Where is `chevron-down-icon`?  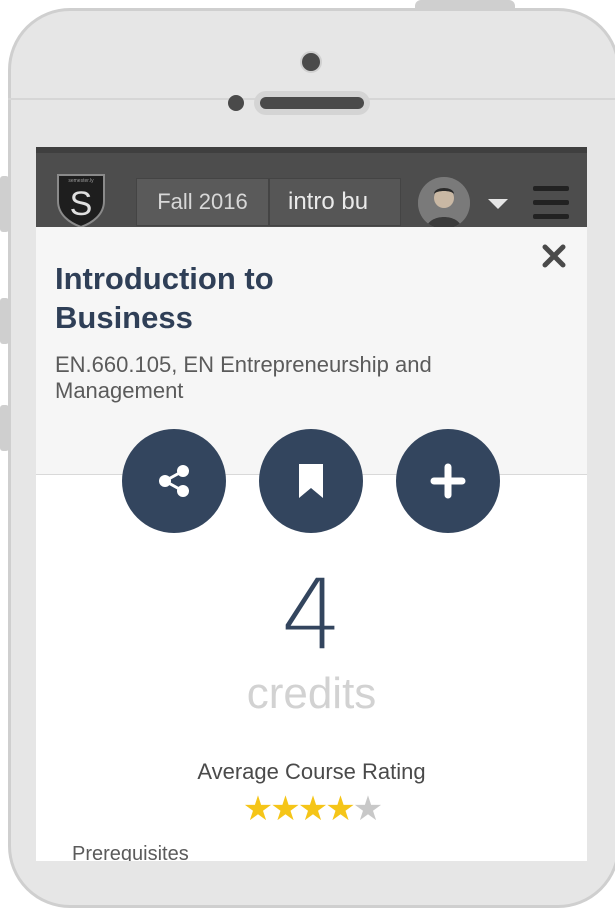 chevron-down-icon is located at coordinates (498, 204).